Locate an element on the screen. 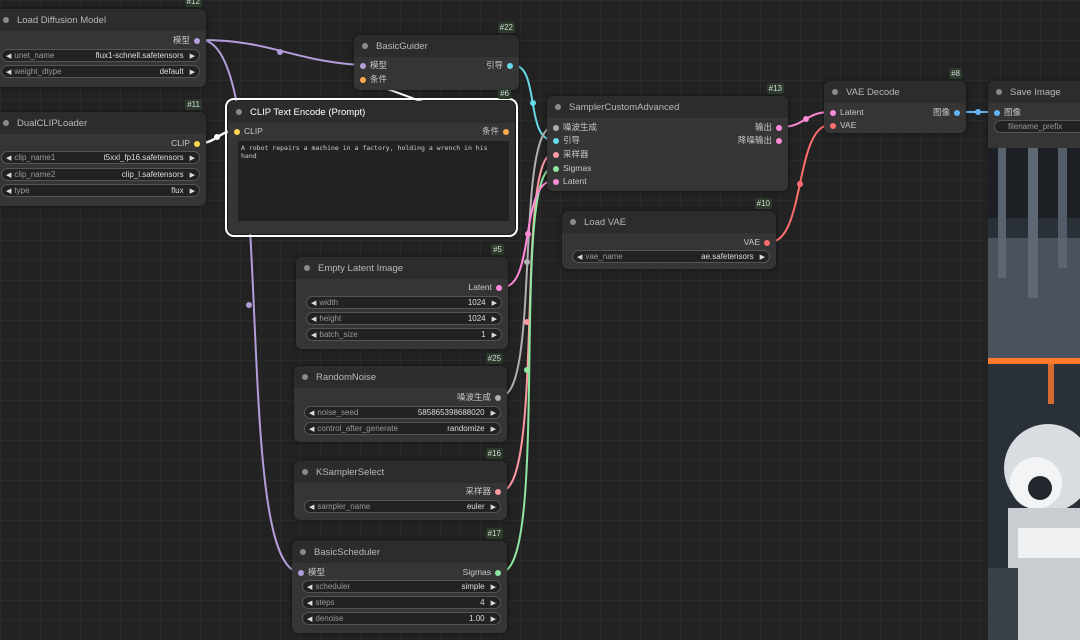 The width and height of the screenshot is (1080, 640). widget-control-after-generate: ◀ control_after_generate randomize ▶ is located at coordinates (402, 428).